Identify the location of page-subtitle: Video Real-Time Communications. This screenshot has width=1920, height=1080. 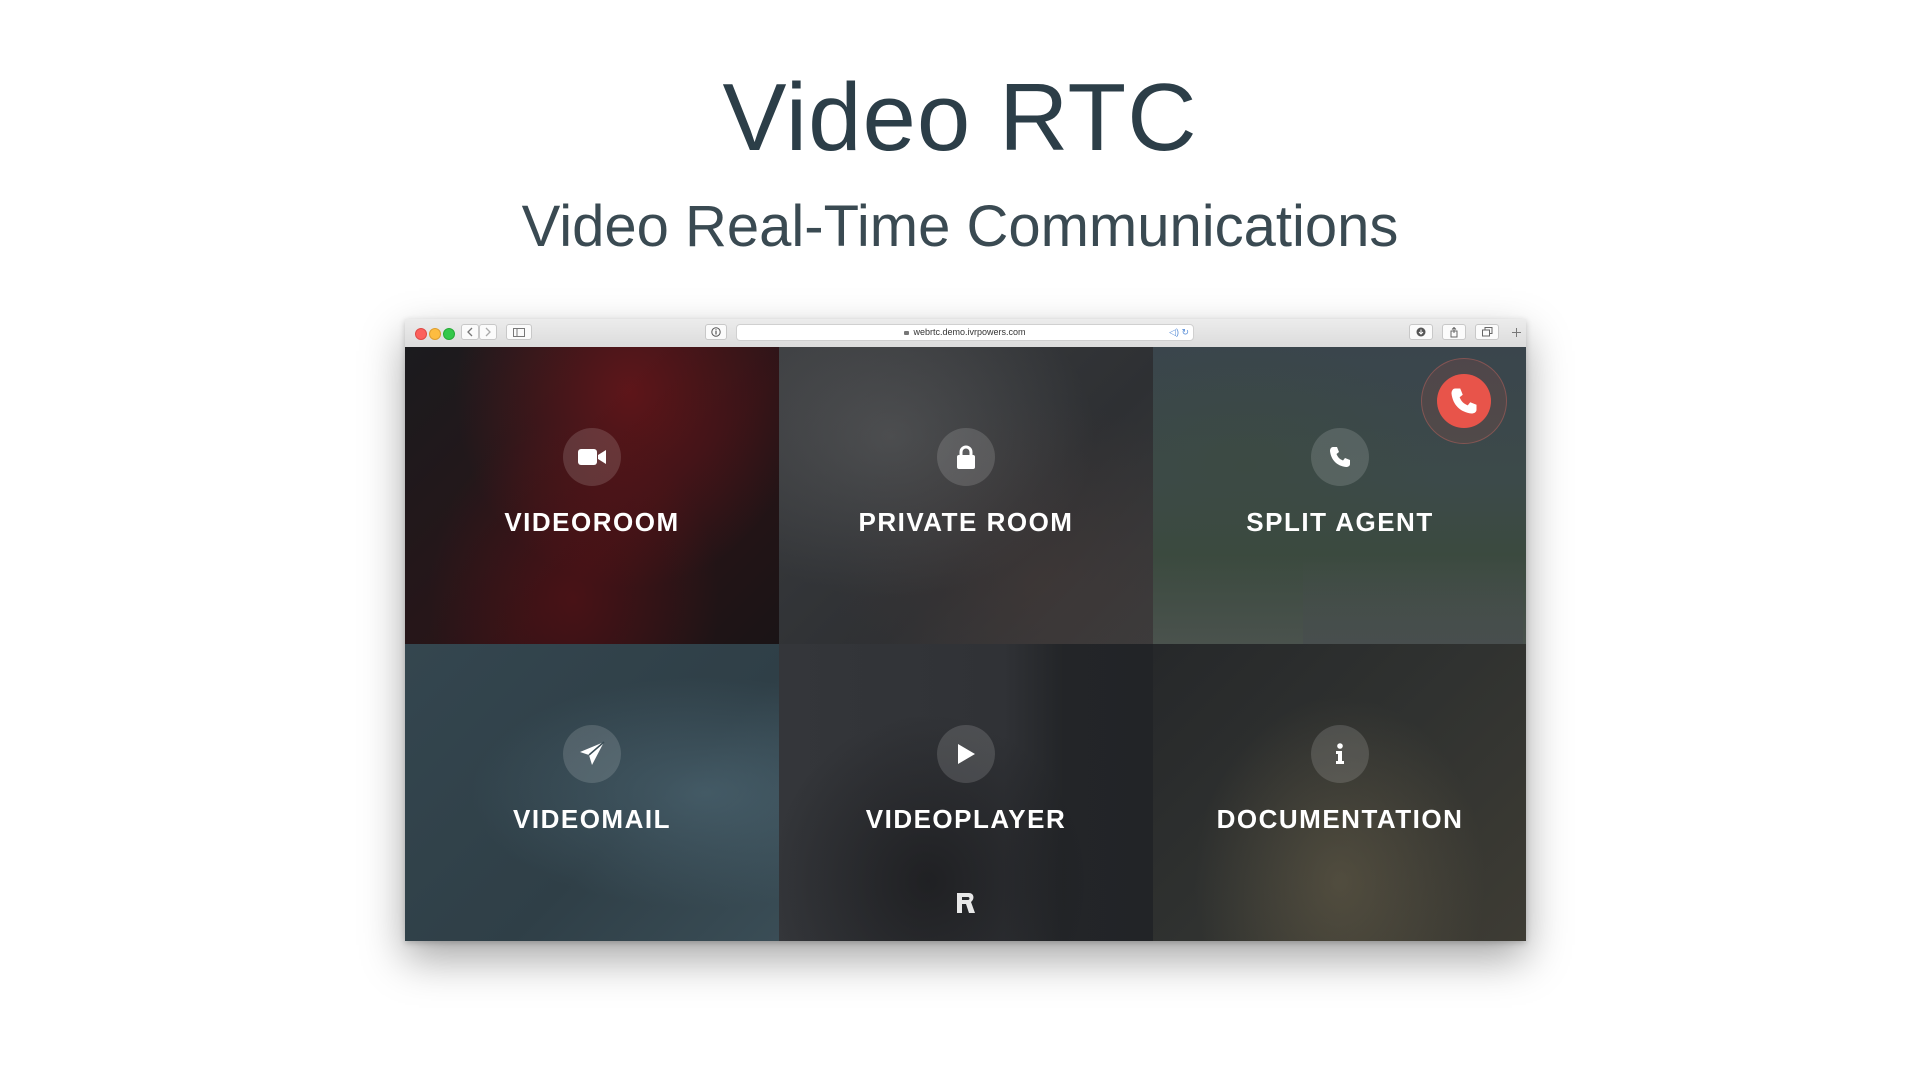
(960, 226).